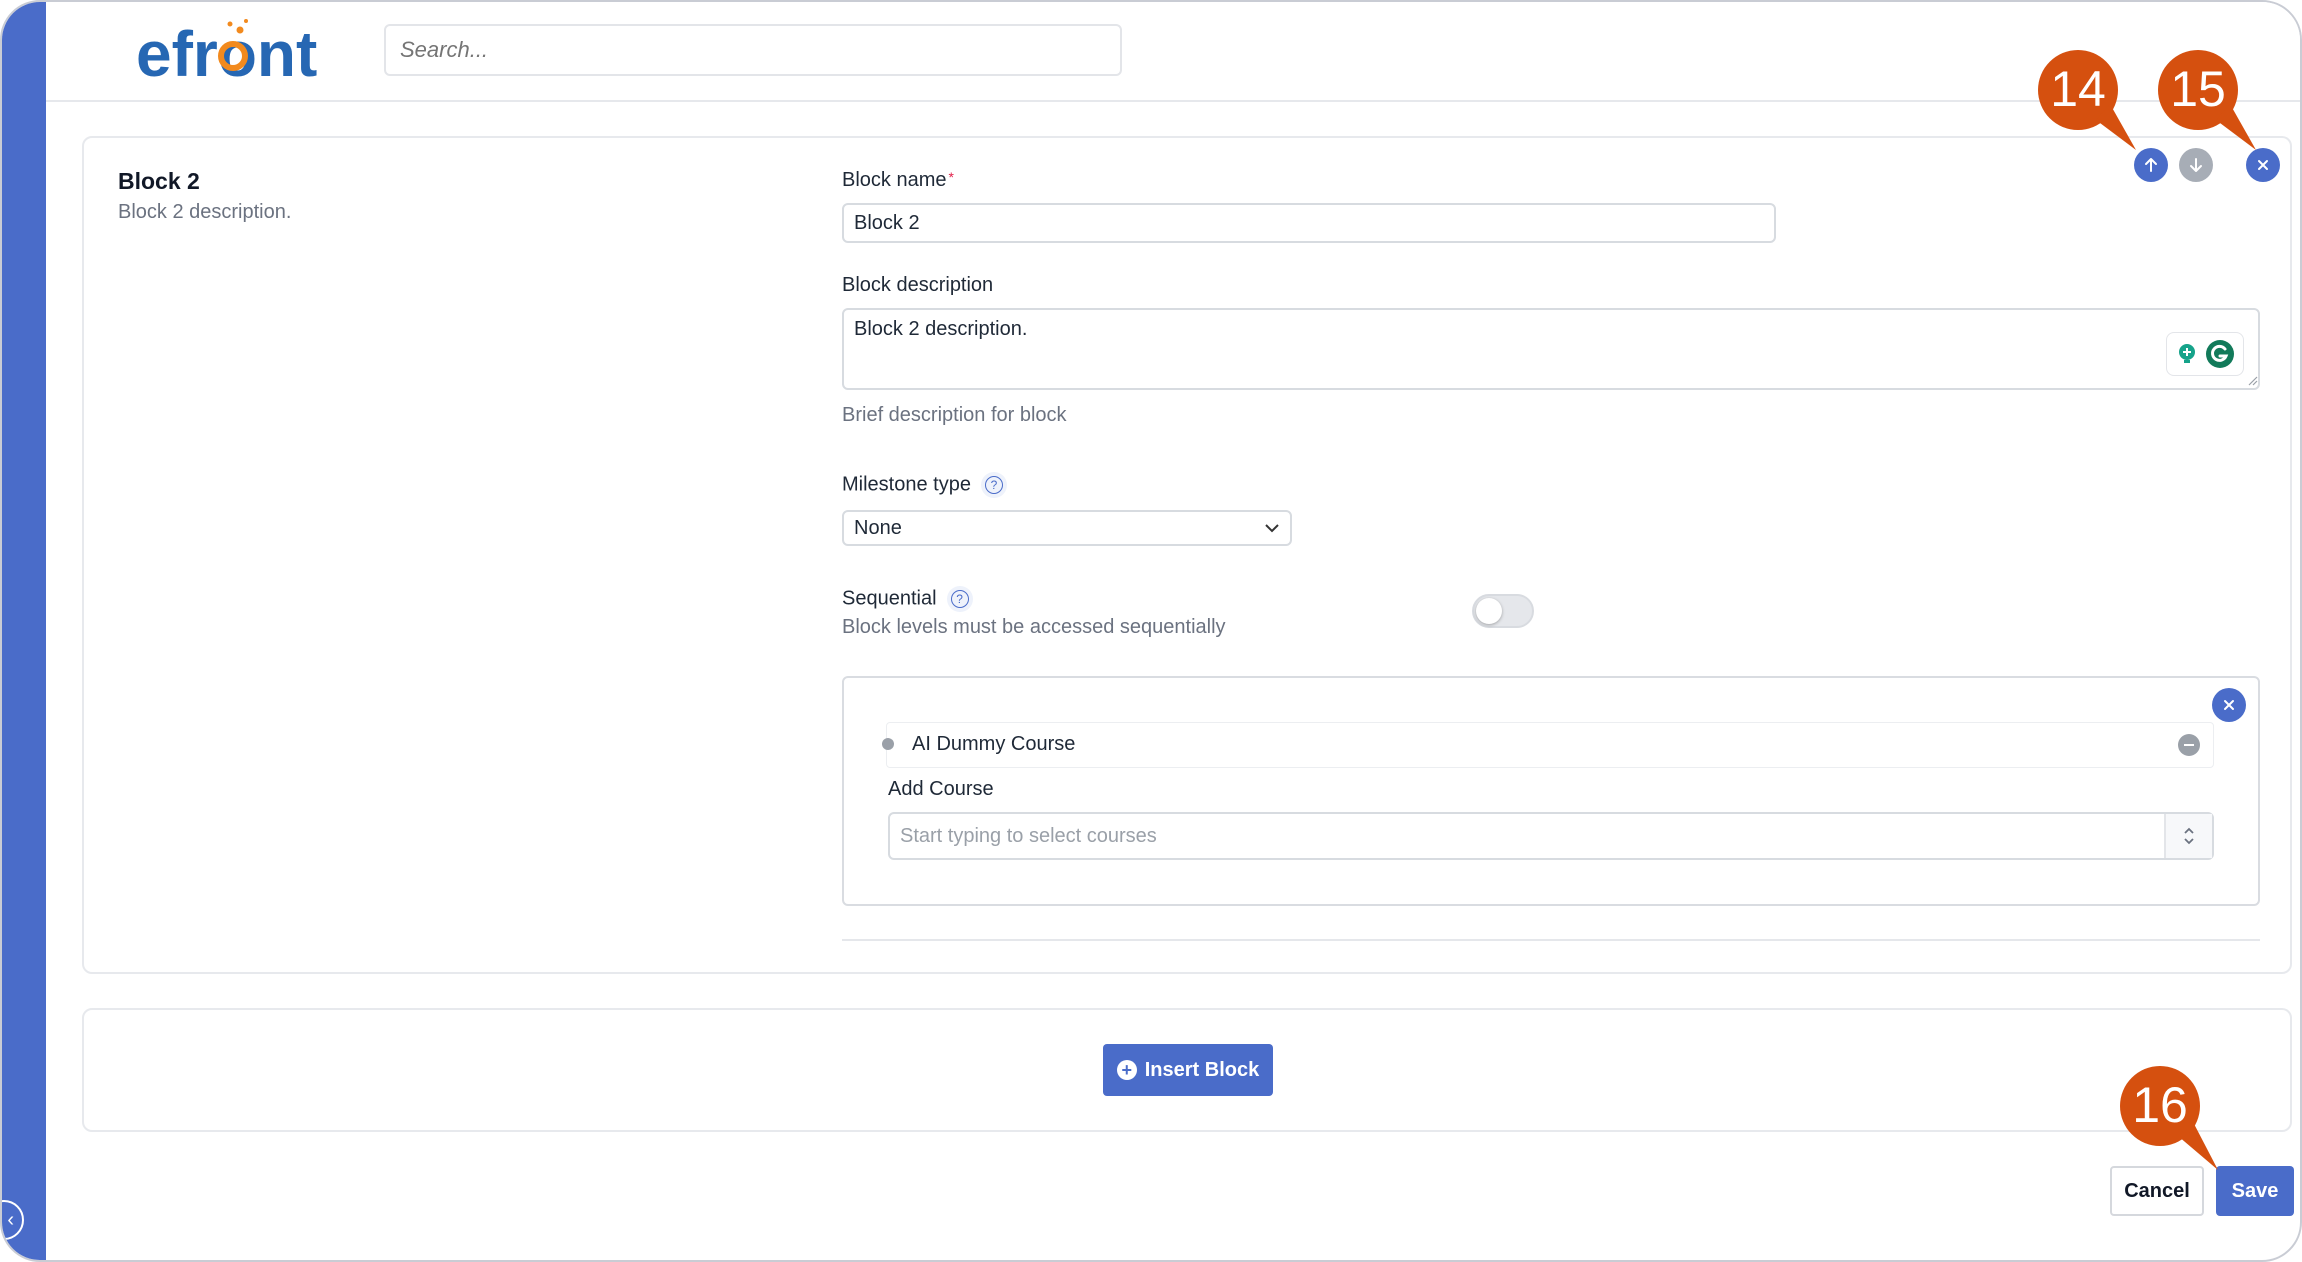 This screenshot has width=2302, height=1262. I want to click on callout-14: 14, so click(2087, 100).